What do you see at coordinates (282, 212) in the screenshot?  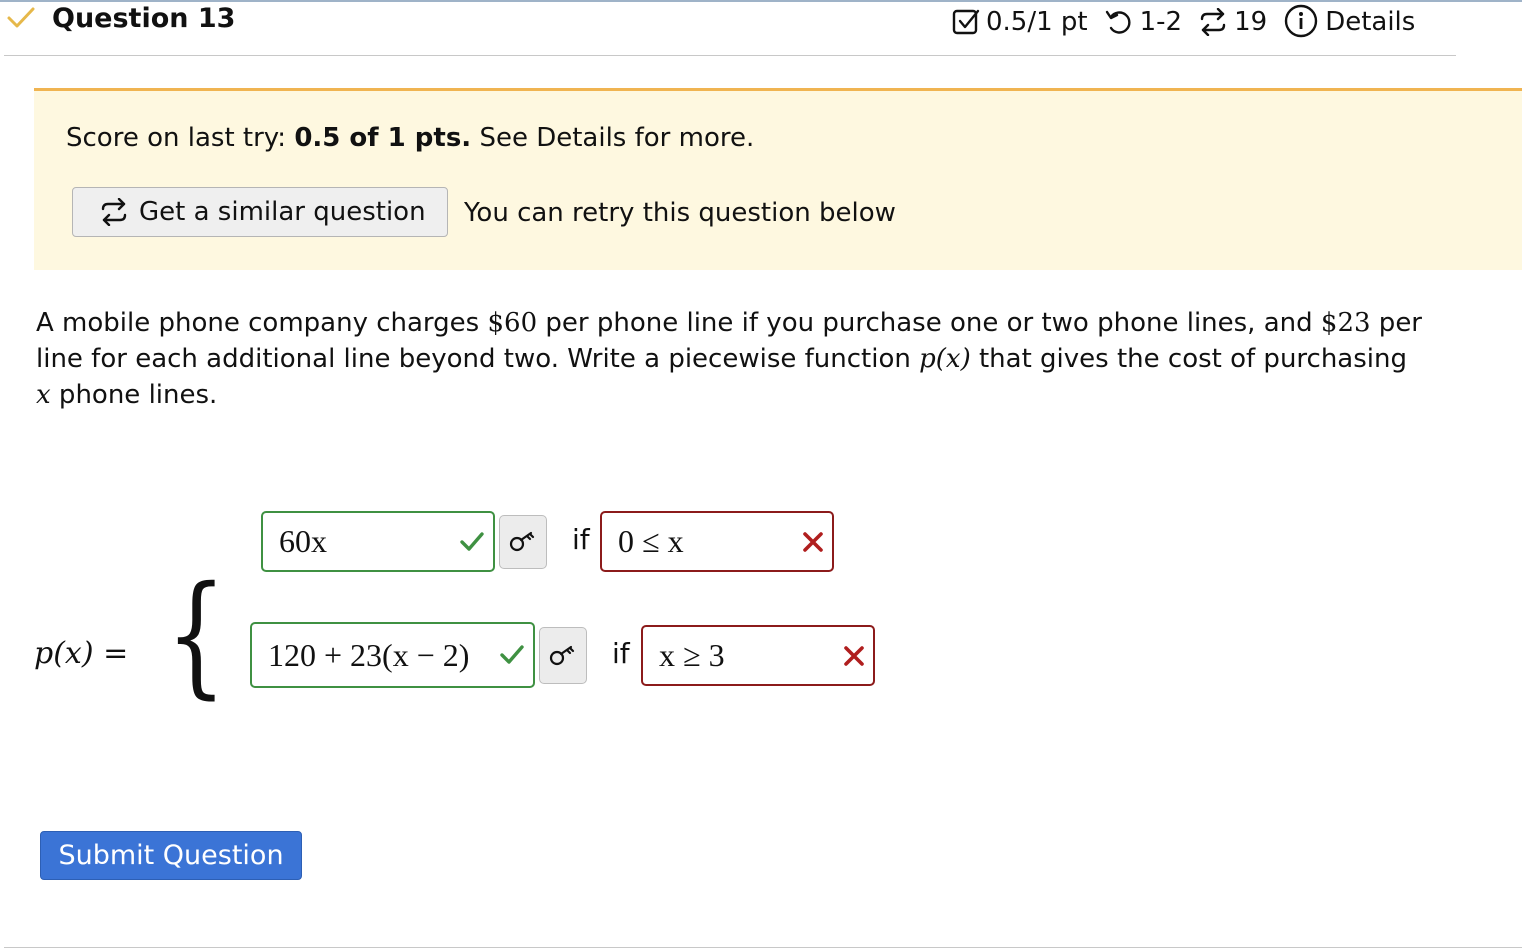 I see `similar-button-label: Get a similar question` at bounding box center [282, 212].